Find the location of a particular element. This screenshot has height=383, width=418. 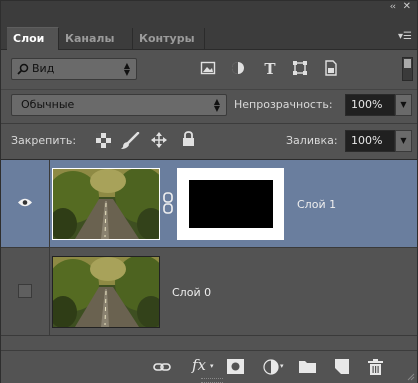

lock-position-icon is located at coordinates (159, 140).